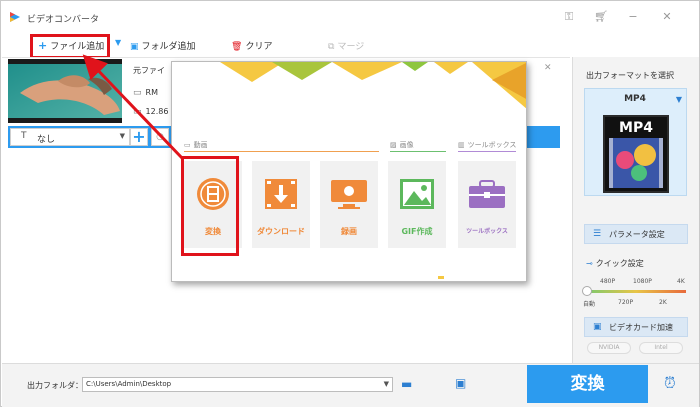  What do you see at coordinates (137, 112) in the screenshot?
I see `file-size-icon: ▭` at bounding box center [137, 112].